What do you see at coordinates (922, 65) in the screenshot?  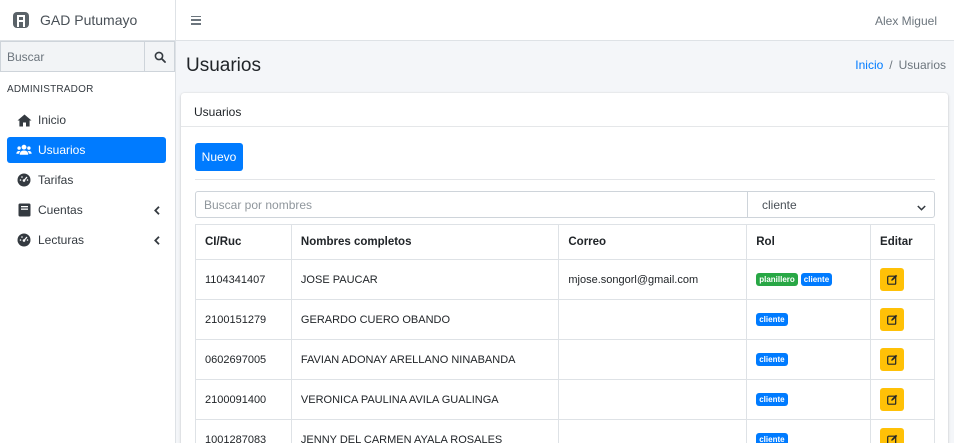 I see `breadcrumb-current: Usuarios` at bounding box center [922, 65].